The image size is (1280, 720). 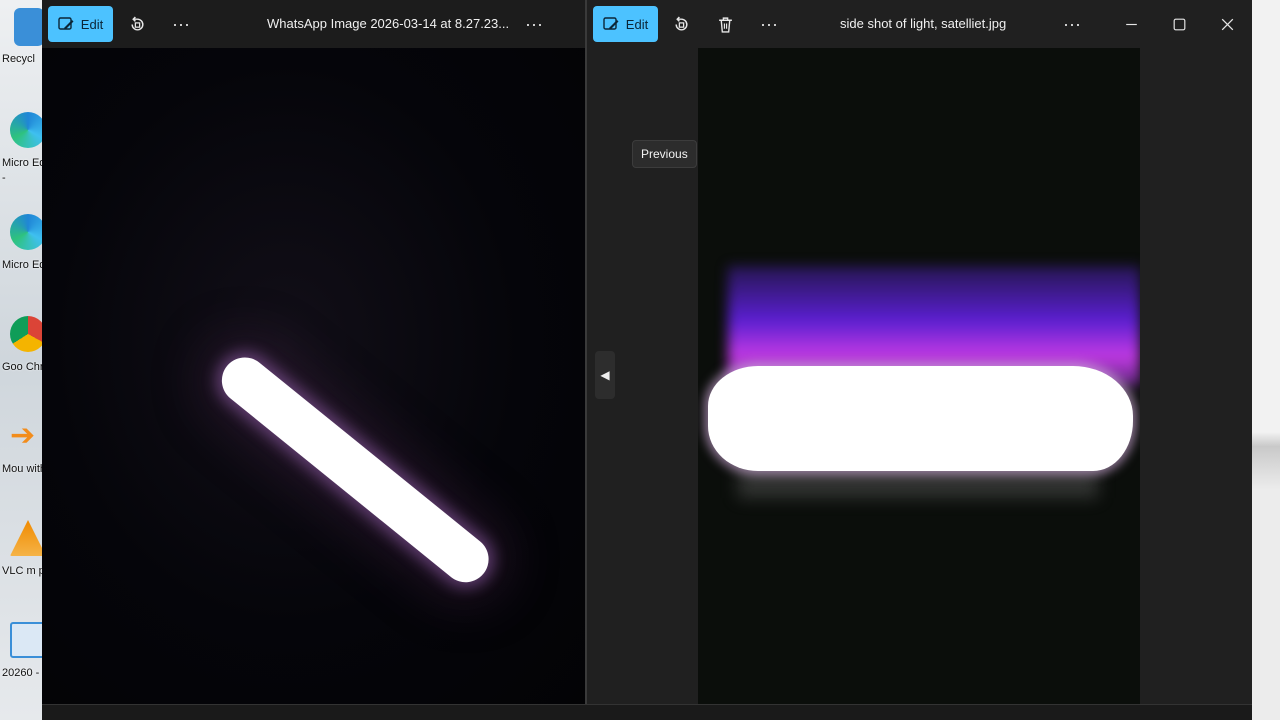 I want to click on filmstrip-bar, so click(x=647, y=712).